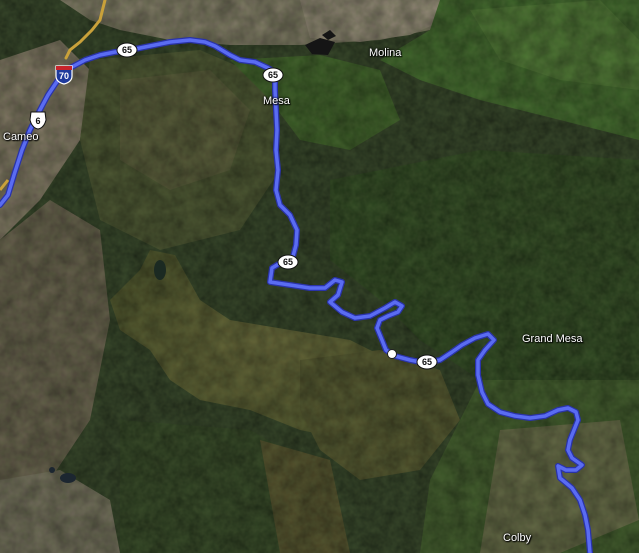 The image size is (639, 553). I want to click on svg-text: 70, so click(64, 76).